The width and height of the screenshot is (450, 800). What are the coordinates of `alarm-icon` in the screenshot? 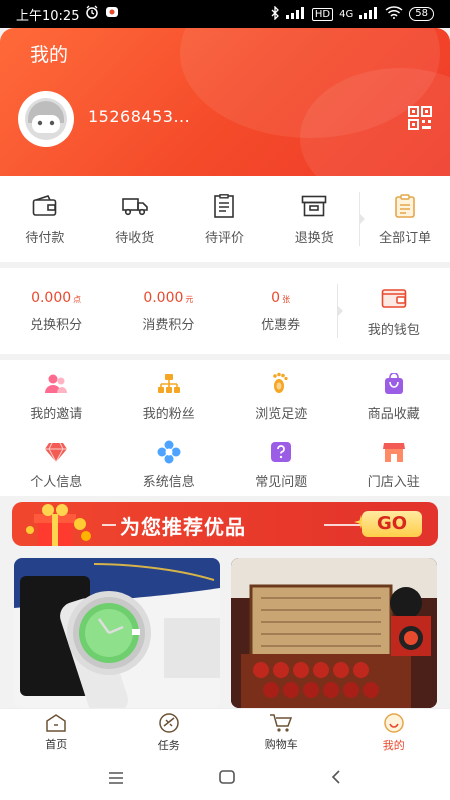 It's located at (92, 14).